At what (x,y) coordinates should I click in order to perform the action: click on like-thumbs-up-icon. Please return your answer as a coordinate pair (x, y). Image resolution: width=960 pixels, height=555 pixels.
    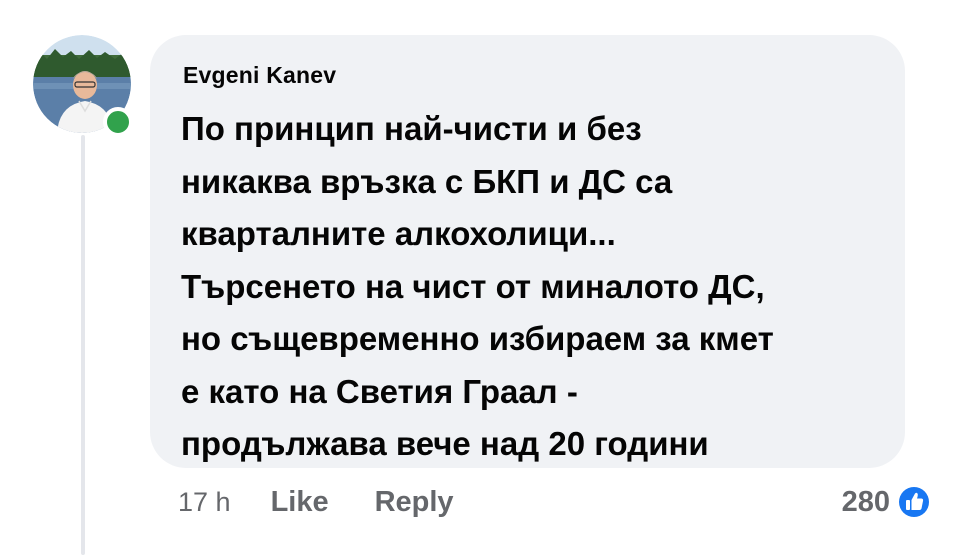
    Looking at the image, I should click on (914, 502).